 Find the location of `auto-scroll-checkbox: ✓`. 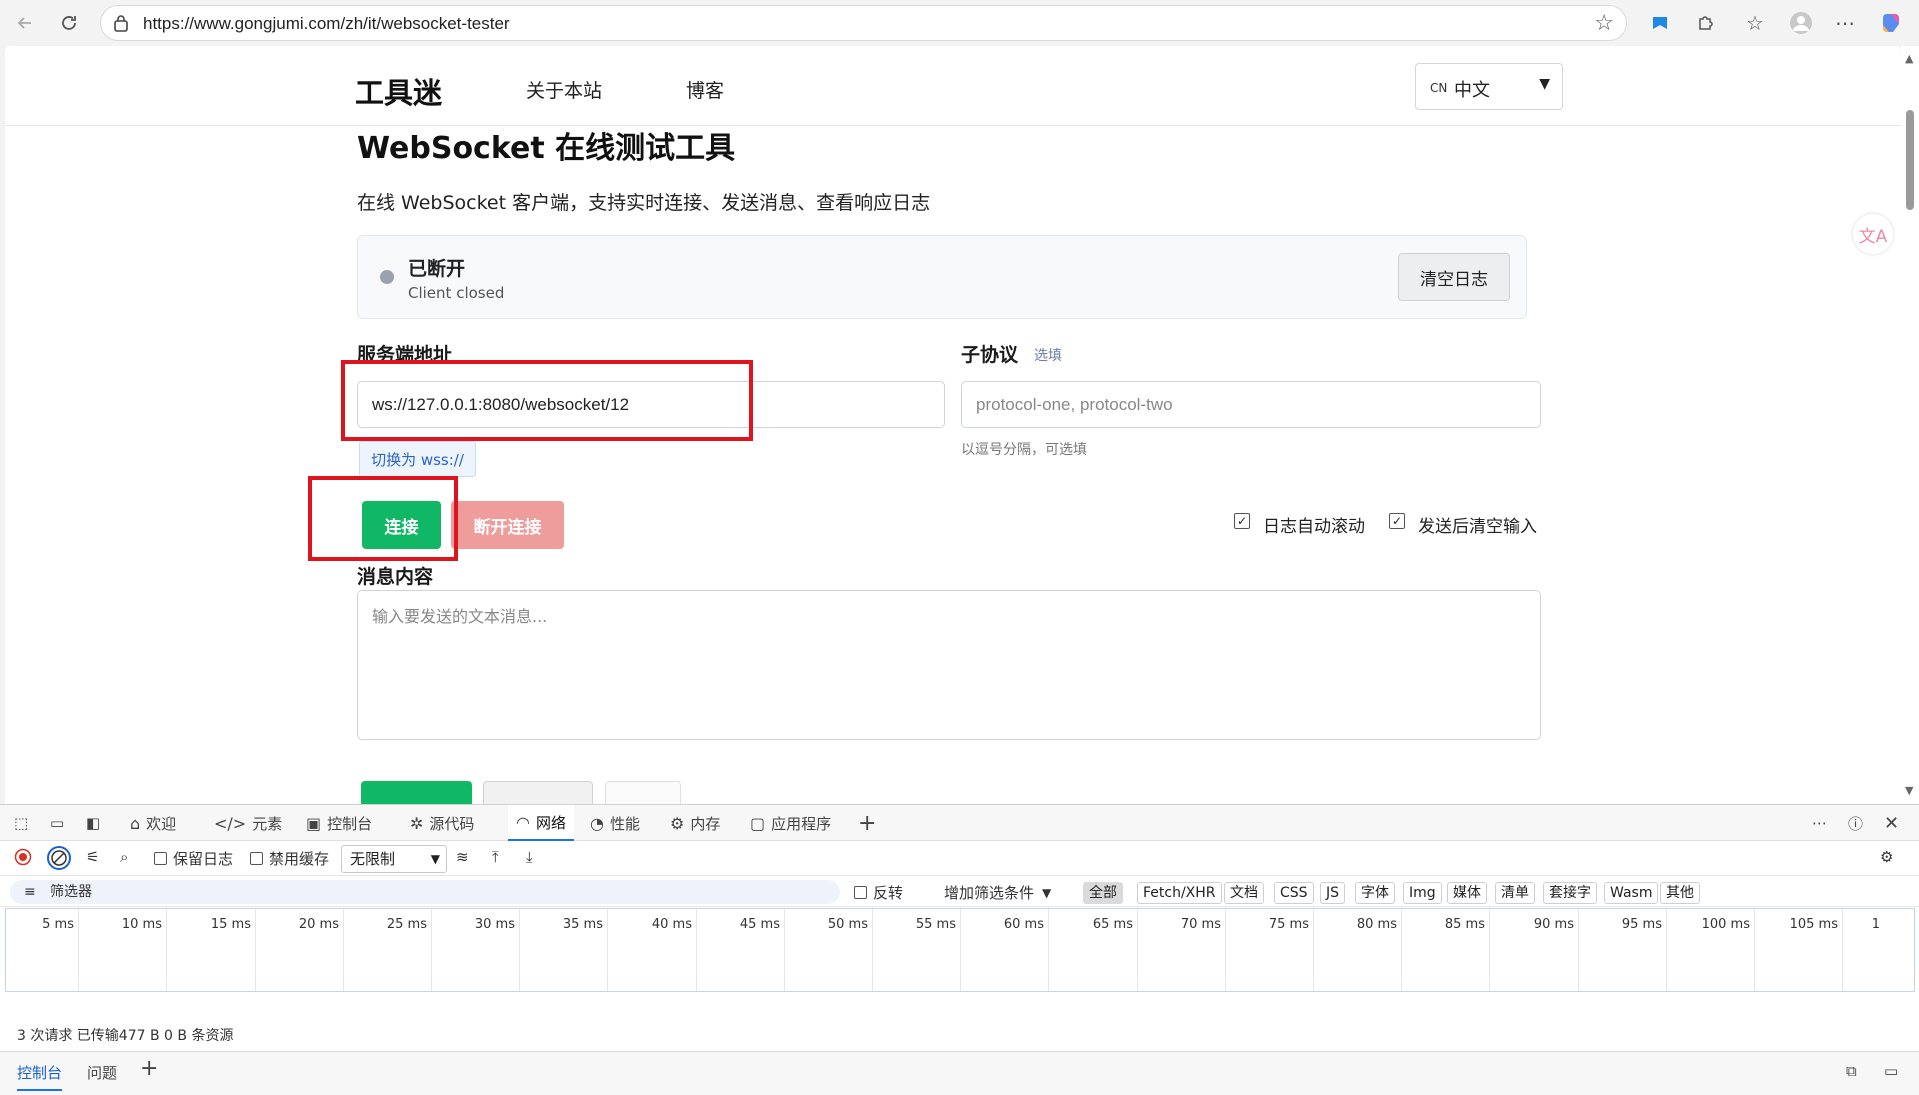

auto-scroll-checkbox: ✓ is located at coordinates (1242, 521).